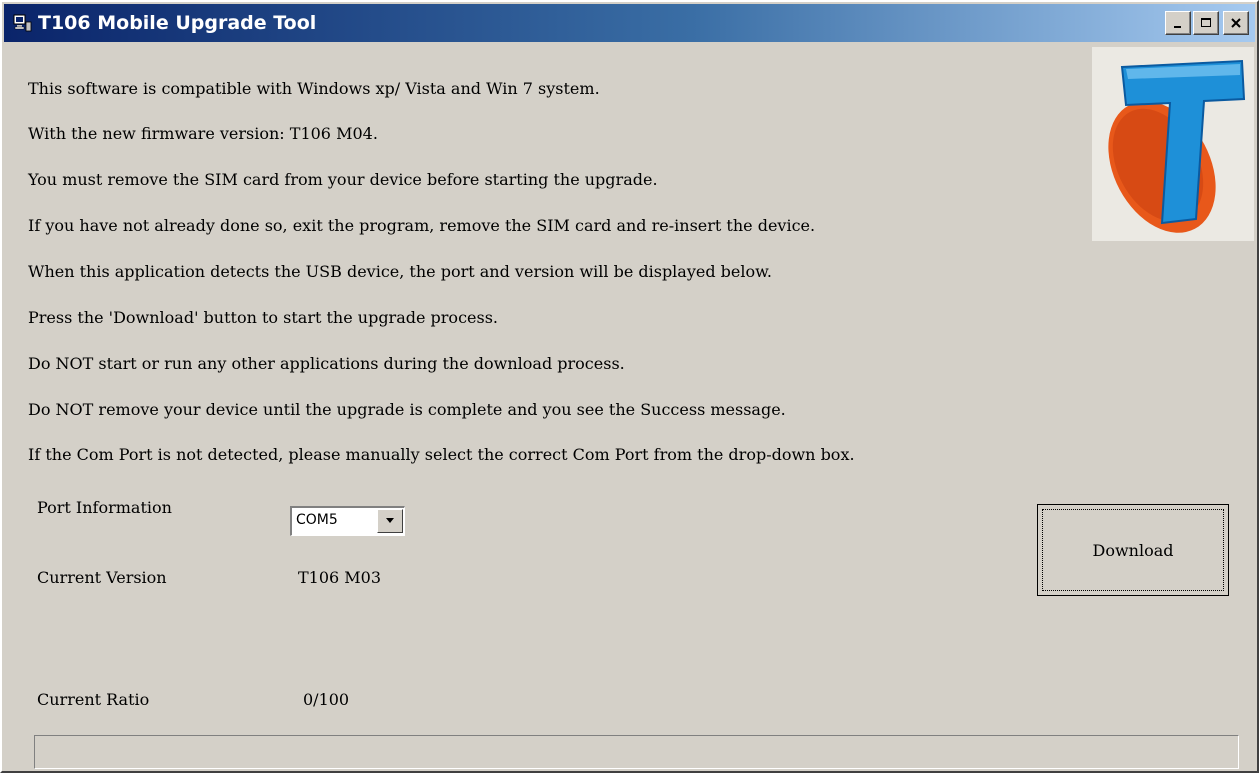  I want to click on computer-icon, so click(23, 23).